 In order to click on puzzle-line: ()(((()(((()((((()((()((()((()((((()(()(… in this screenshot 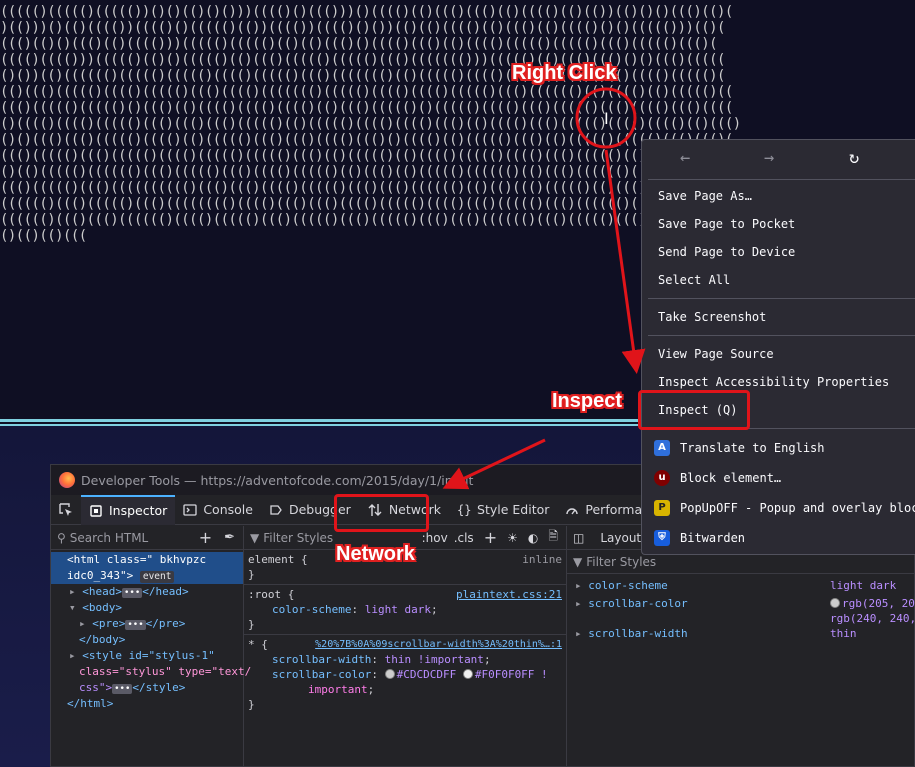, I will do `click(370, 124)`.